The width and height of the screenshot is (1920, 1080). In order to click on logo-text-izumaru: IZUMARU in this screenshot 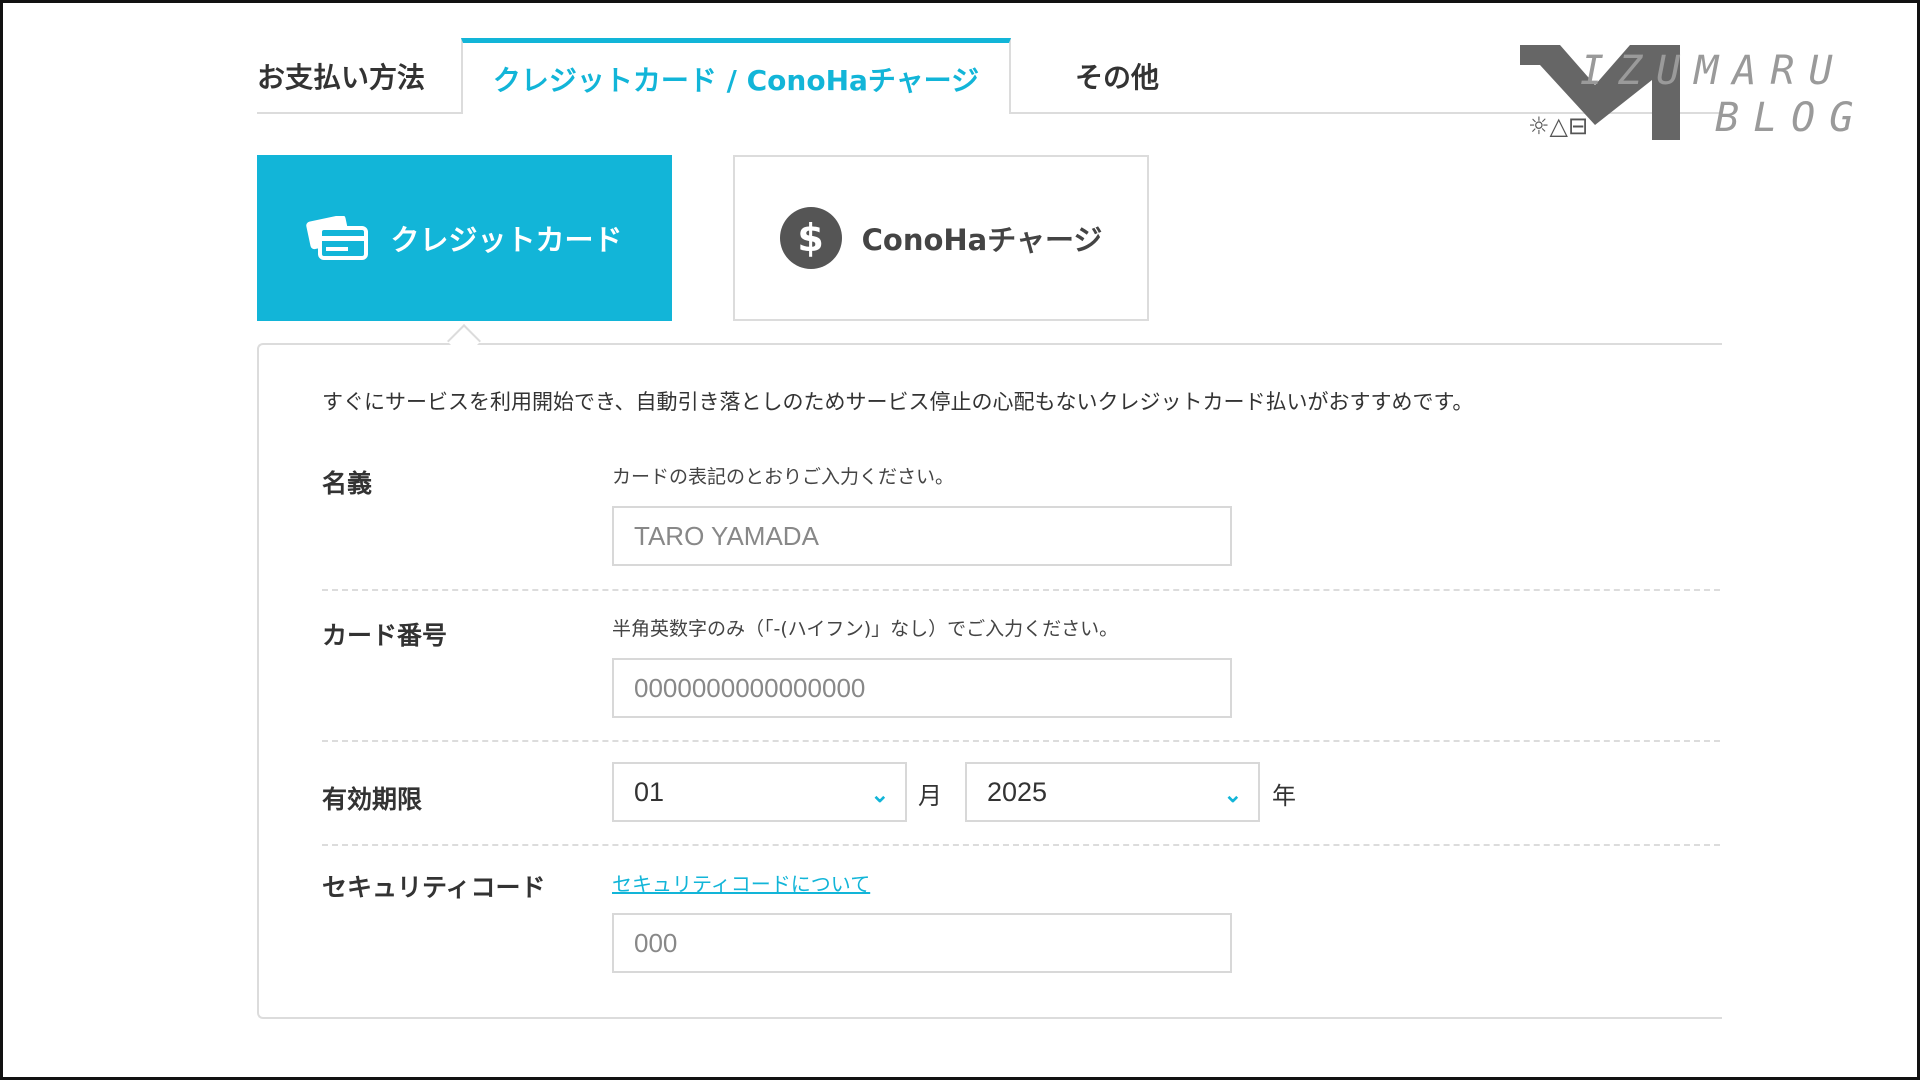, I will do `click(1713, 71)`.